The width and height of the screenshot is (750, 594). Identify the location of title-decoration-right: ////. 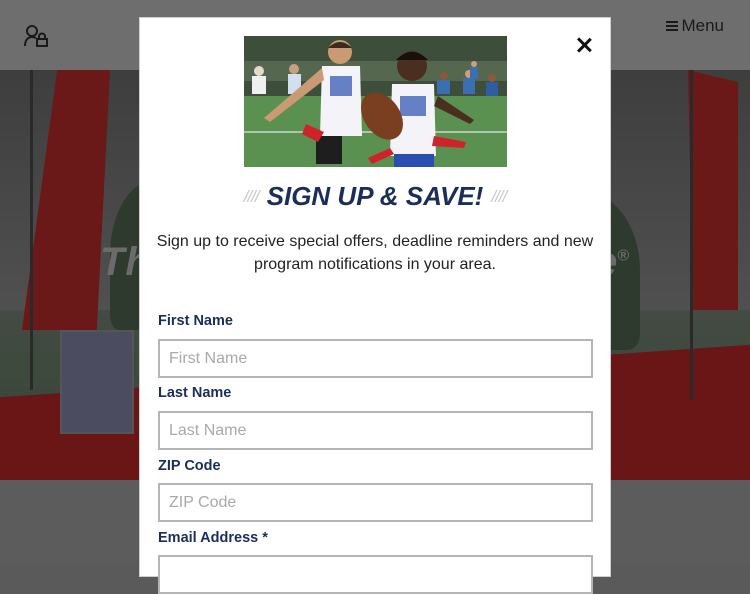
(499, 196).